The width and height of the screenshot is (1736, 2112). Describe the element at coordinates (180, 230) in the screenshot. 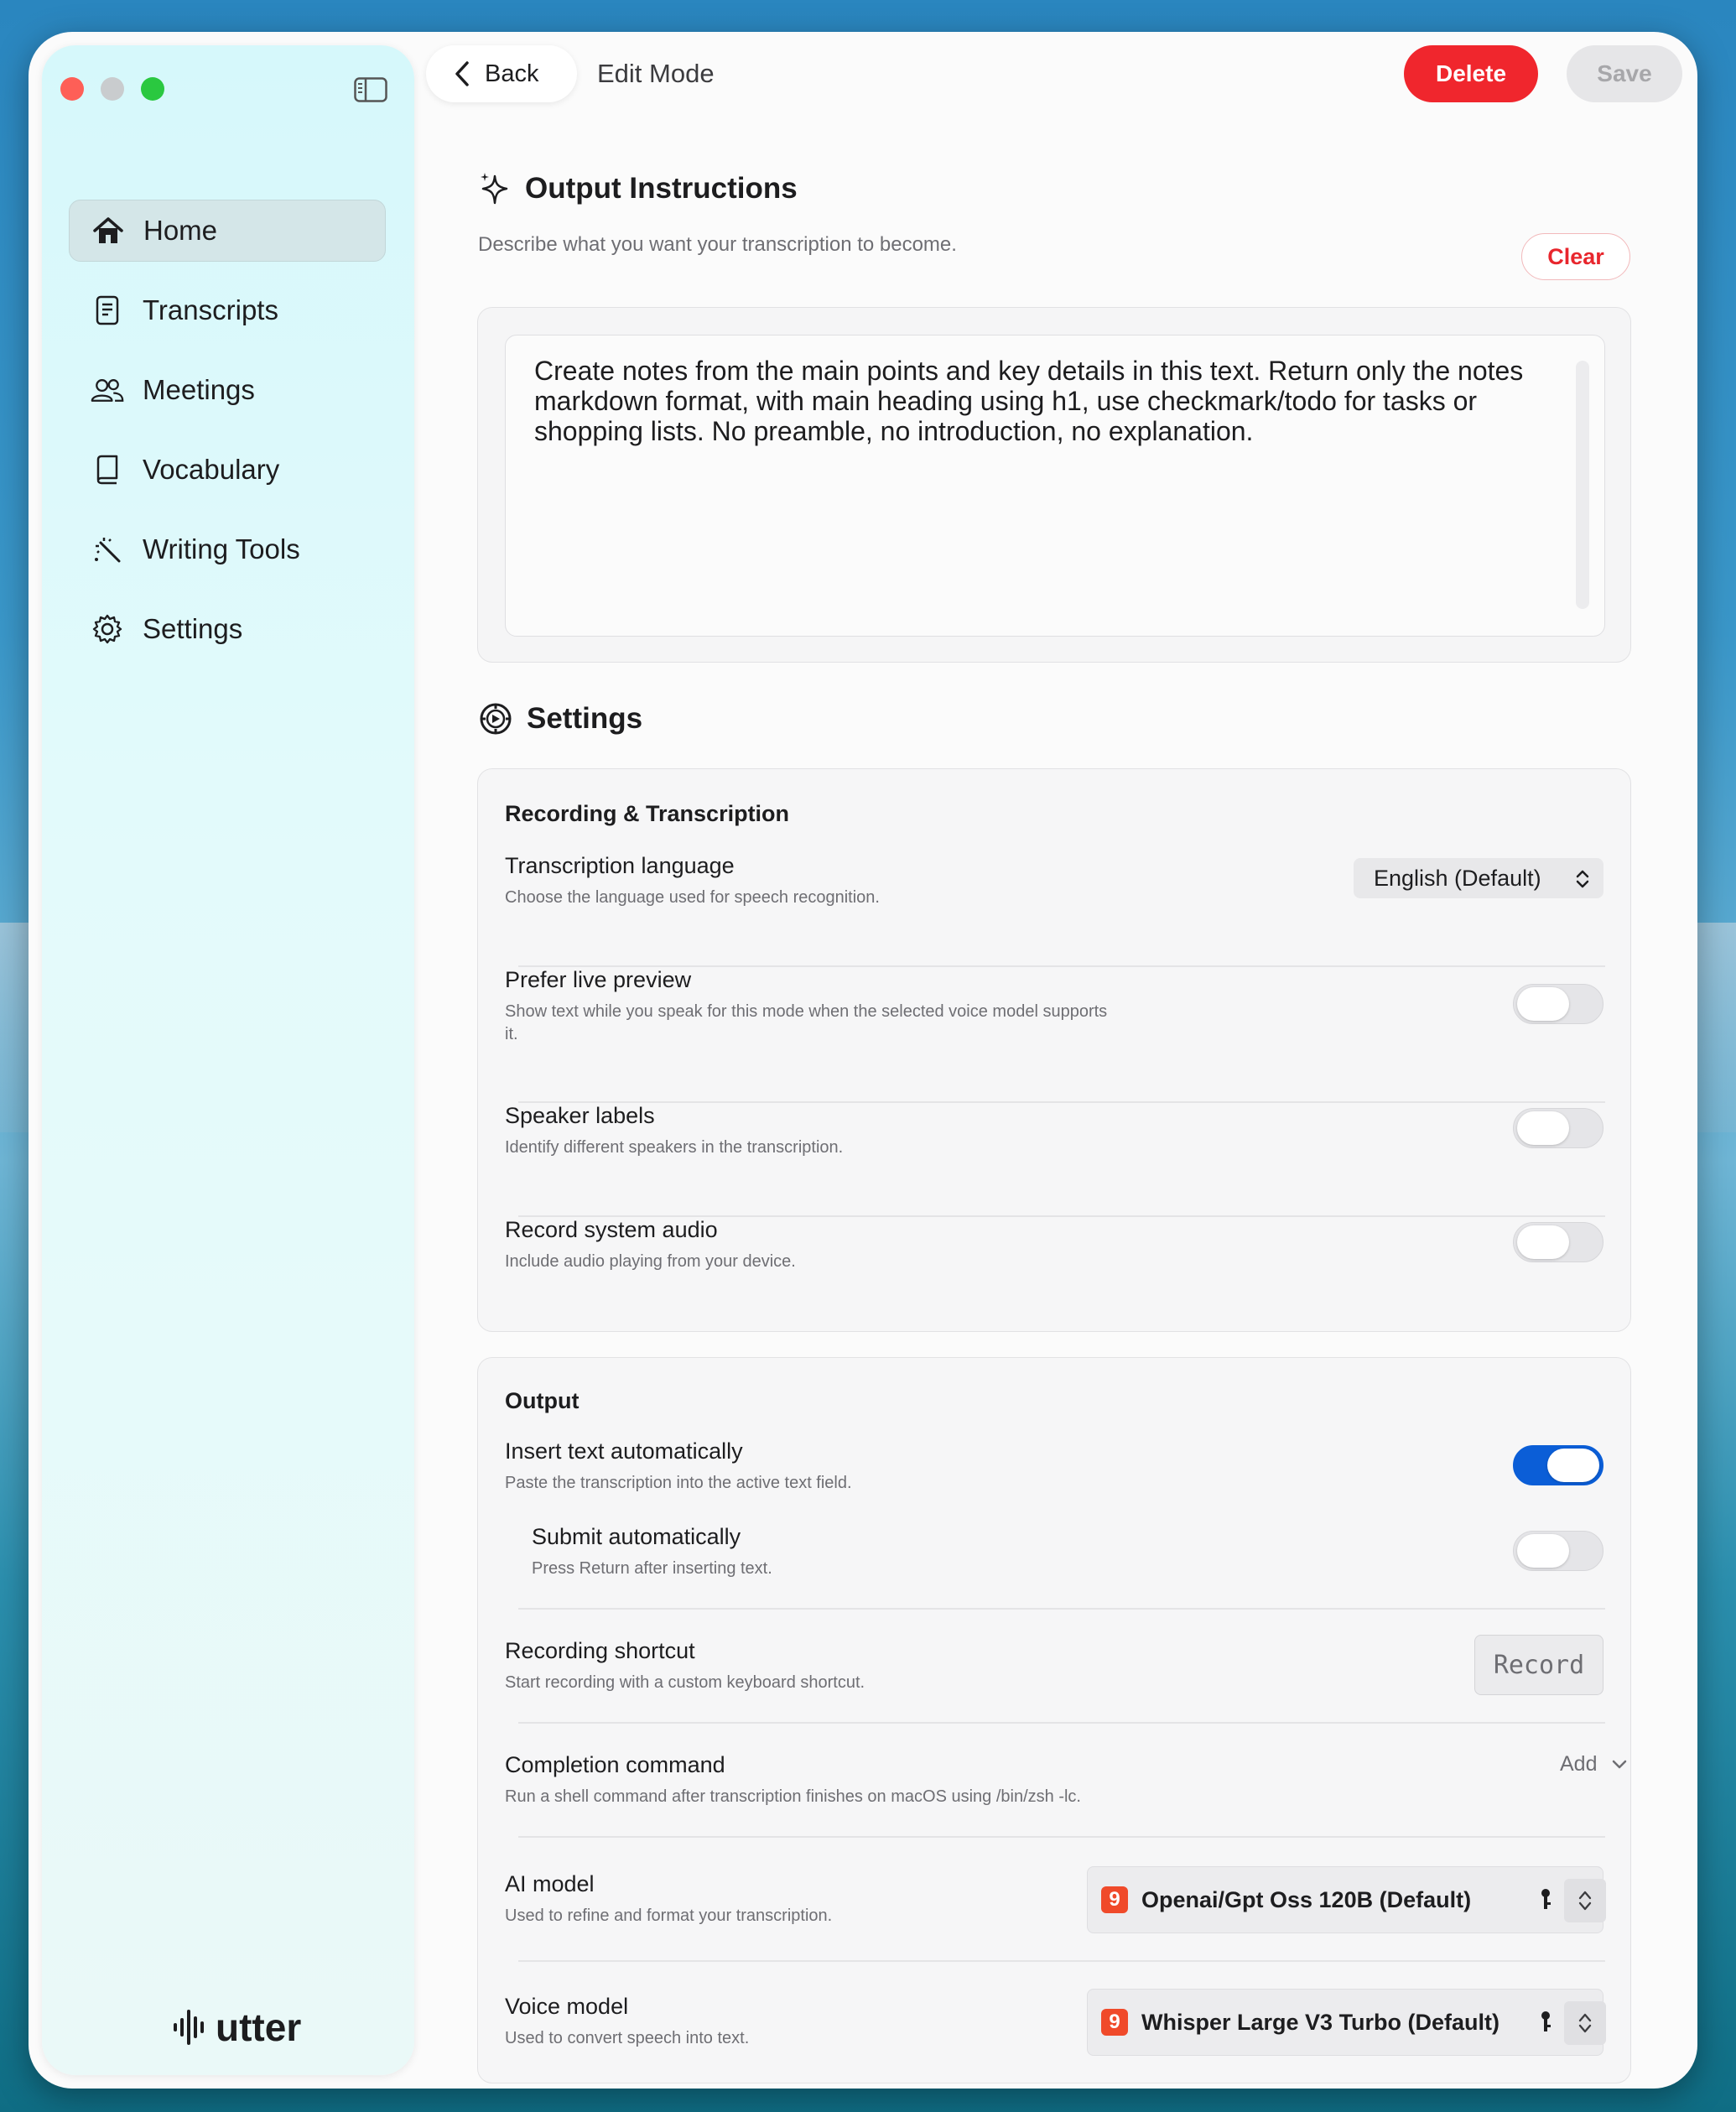

I see `sidebar-item-label: Home` at that location.